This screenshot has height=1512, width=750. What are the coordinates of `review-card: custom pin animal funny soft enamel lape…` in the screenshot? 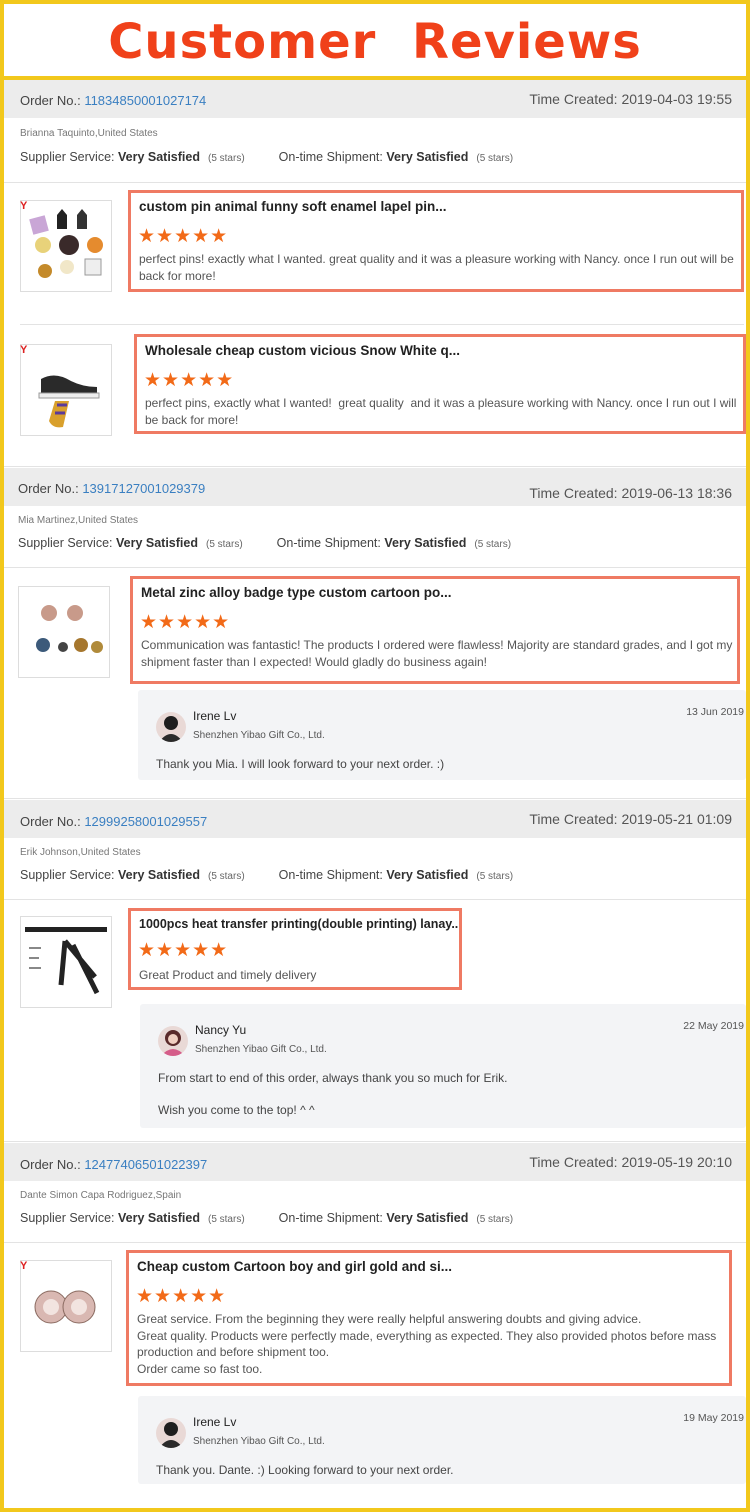 It's located at (436, 241).